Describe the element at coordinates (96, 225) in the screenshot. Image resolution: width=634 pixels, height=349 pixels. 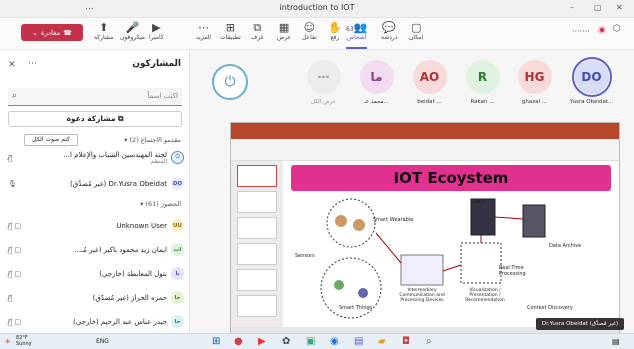
I see `participant-row: UU Unknown User 🎙̸ ▢` at that location.